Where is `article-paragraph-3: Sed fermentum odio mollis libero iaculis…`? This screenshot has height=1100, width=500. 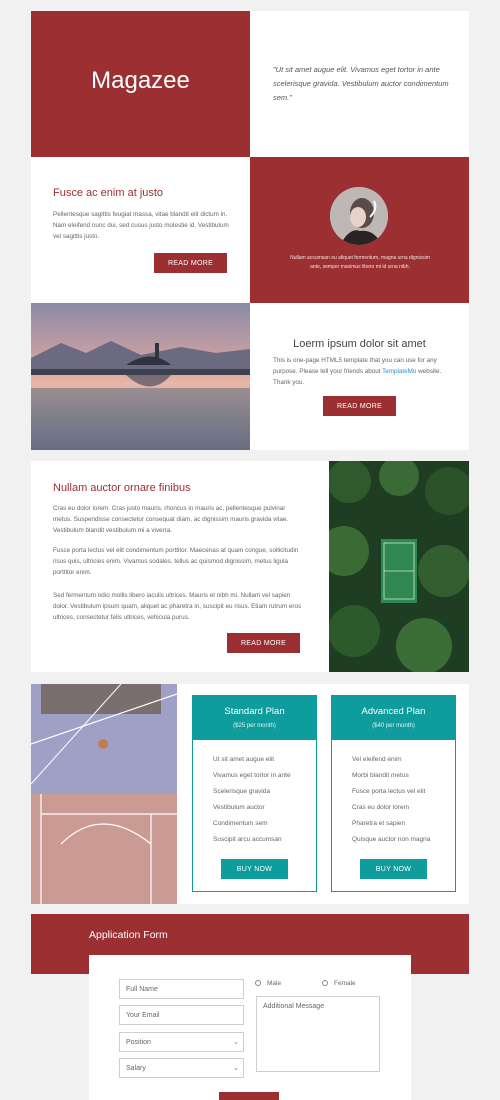
article-paragraph-3: Sed fermentum odio mollis libero iaculis… is located at coordinates (177, 606).